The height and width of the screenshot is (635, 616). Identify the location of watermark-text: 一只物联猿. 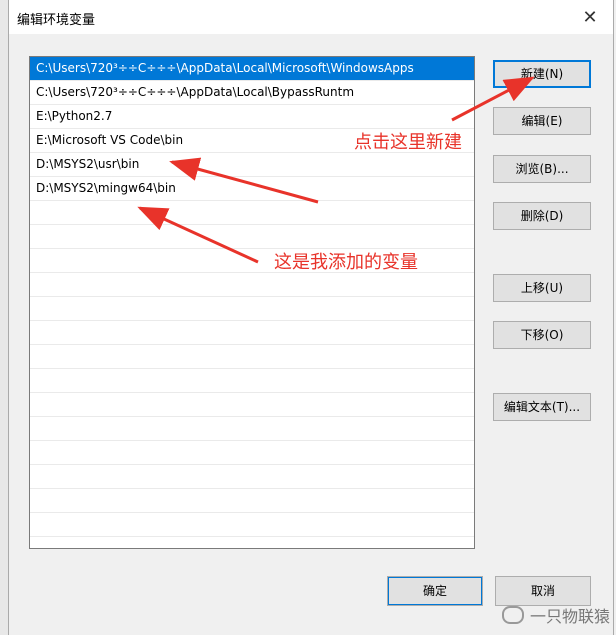
(569, 616).